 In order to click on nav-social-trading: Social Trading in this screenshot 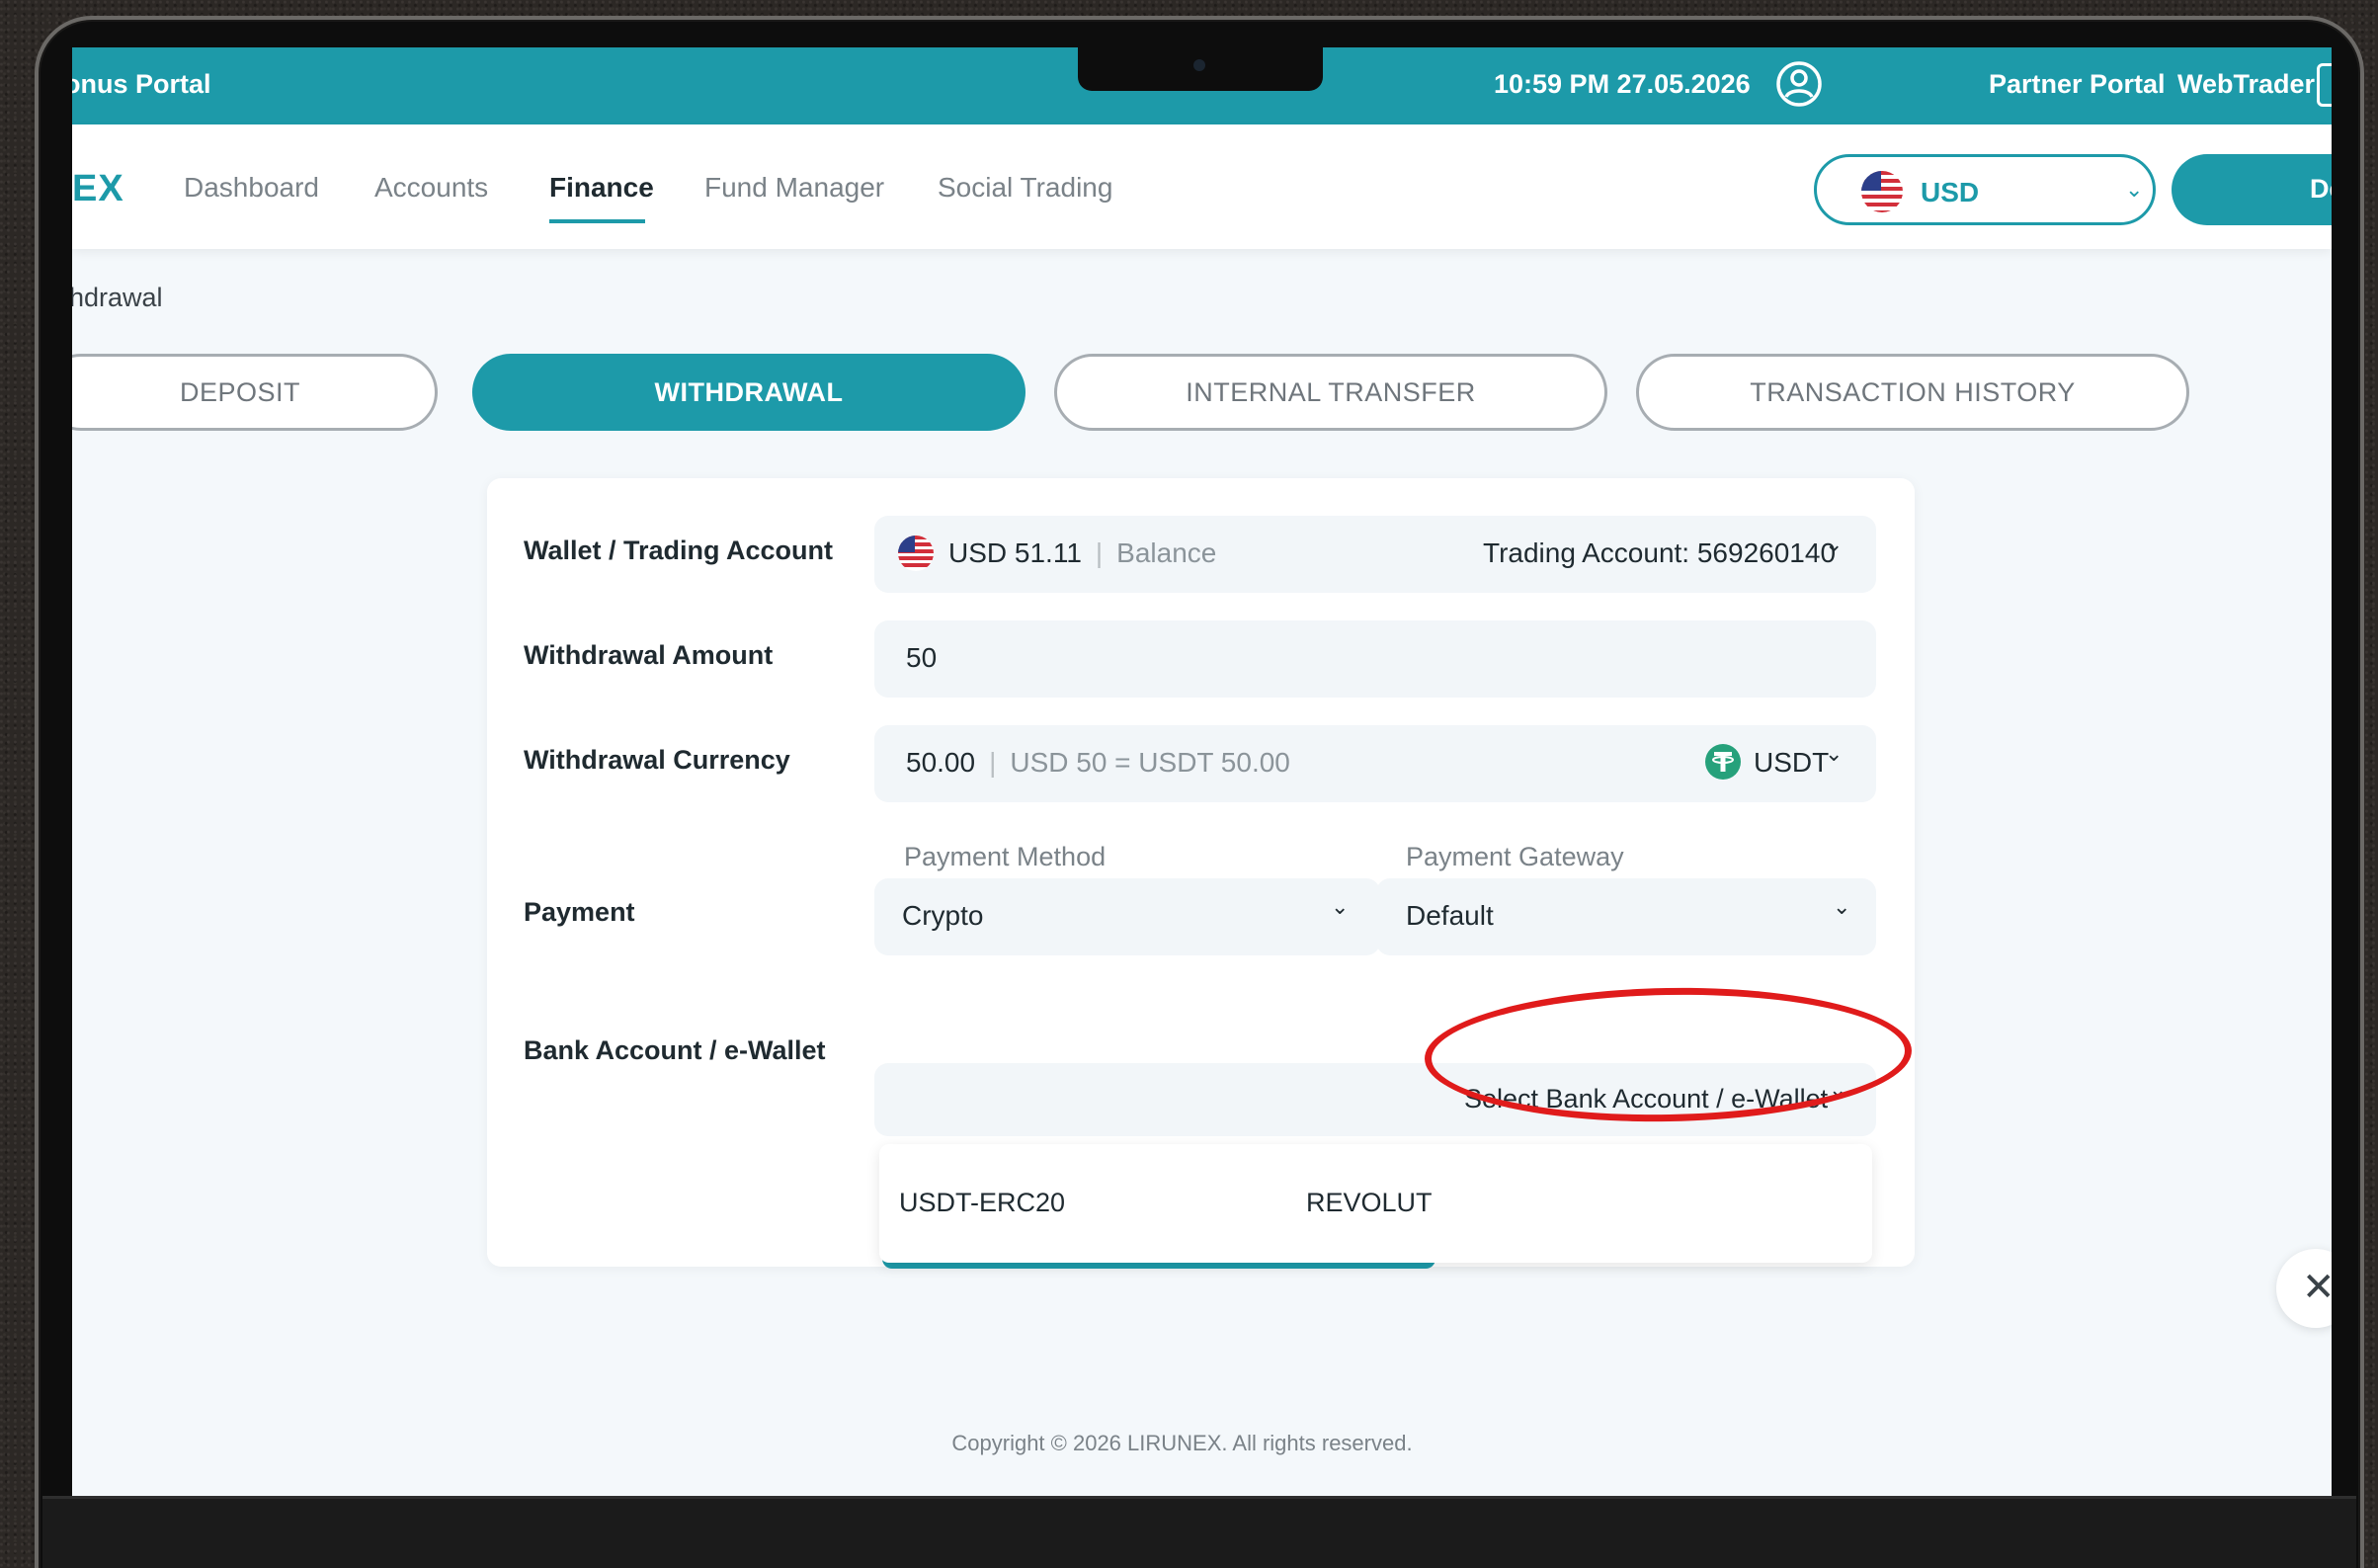, I will do `click(1025, 188)`.